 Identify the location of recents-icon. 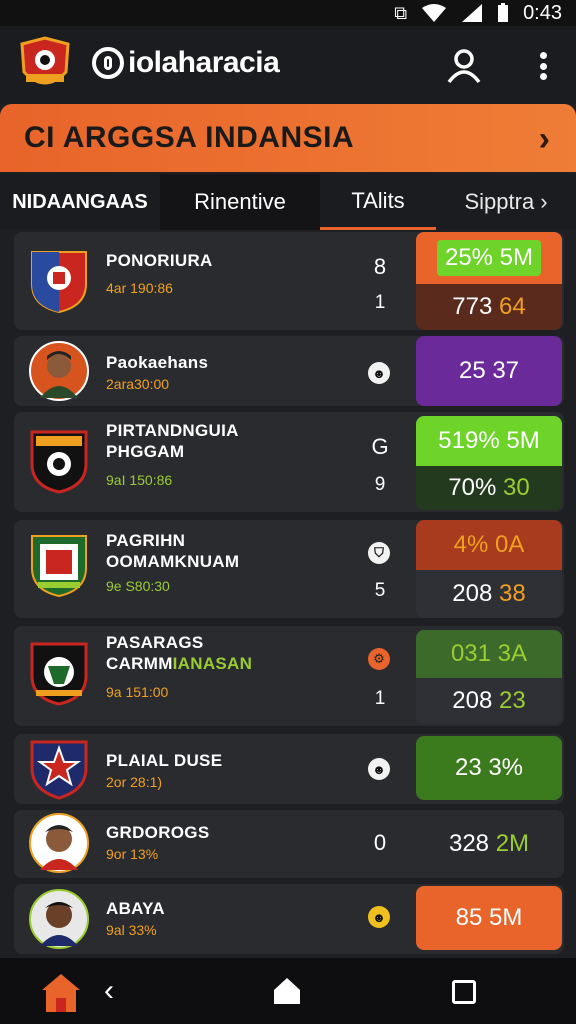
(464, 992).